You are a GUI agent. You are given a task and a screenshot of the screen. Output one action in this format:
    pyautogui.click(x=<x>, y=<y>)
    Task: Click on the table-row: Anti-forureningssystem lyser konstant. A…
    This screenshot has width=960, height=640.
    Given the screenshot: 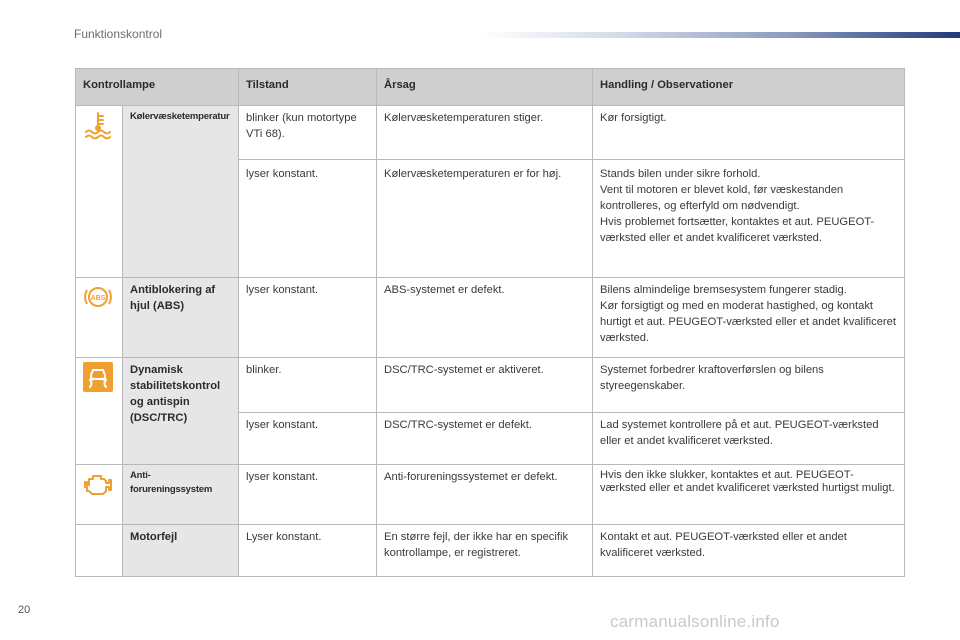 What is the action you would take?
    pyautogui.click(x=490, y=494)
    